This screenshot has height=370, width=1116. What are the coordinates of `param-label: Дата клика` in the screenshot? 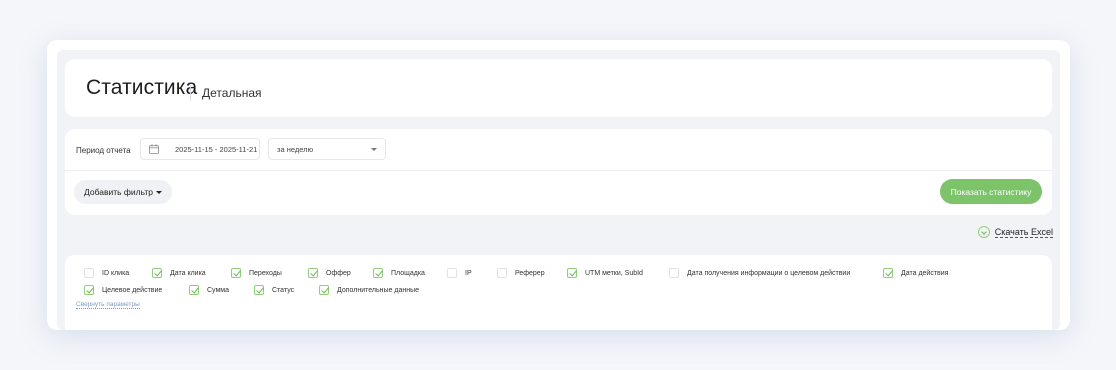 It's located at (188, 273).